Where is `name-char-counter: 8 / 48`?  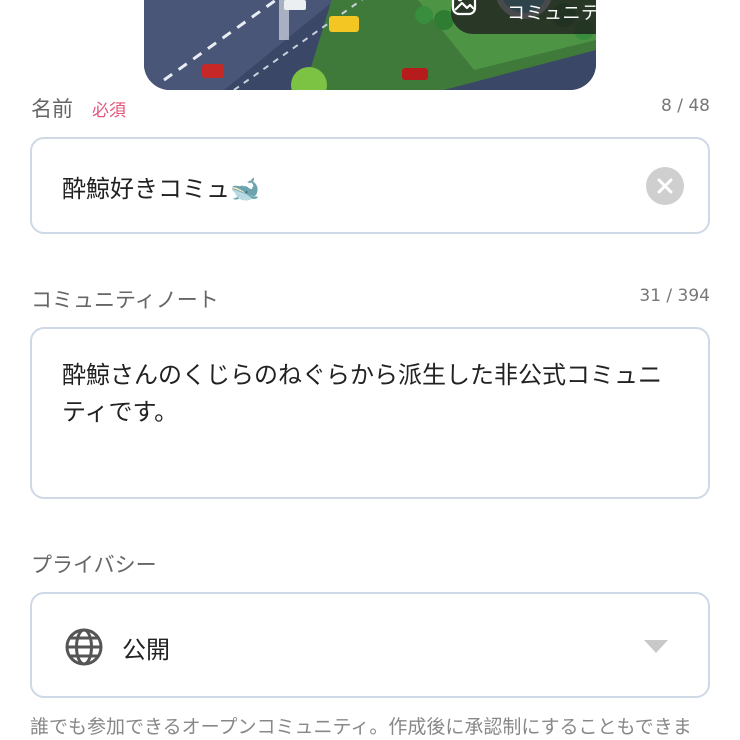 name-char-counter: 8 / 48 is located at coordinates (685, 106).